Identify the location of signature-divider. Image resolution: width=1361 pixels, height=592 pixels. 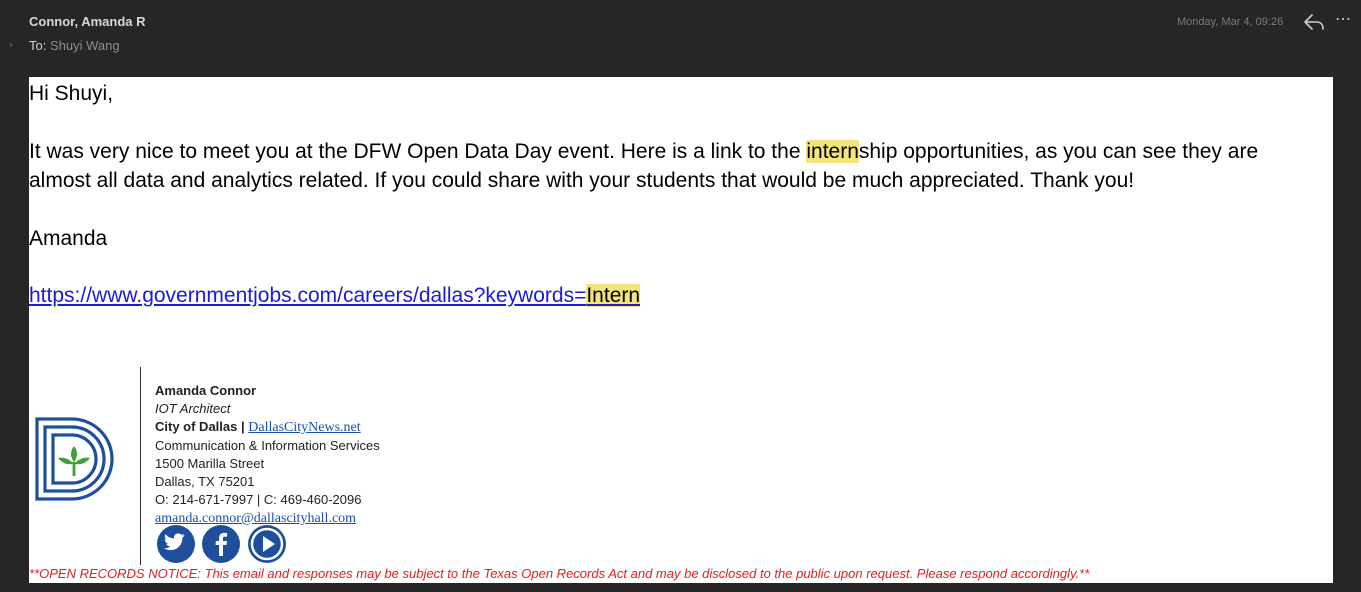
(140, 466).